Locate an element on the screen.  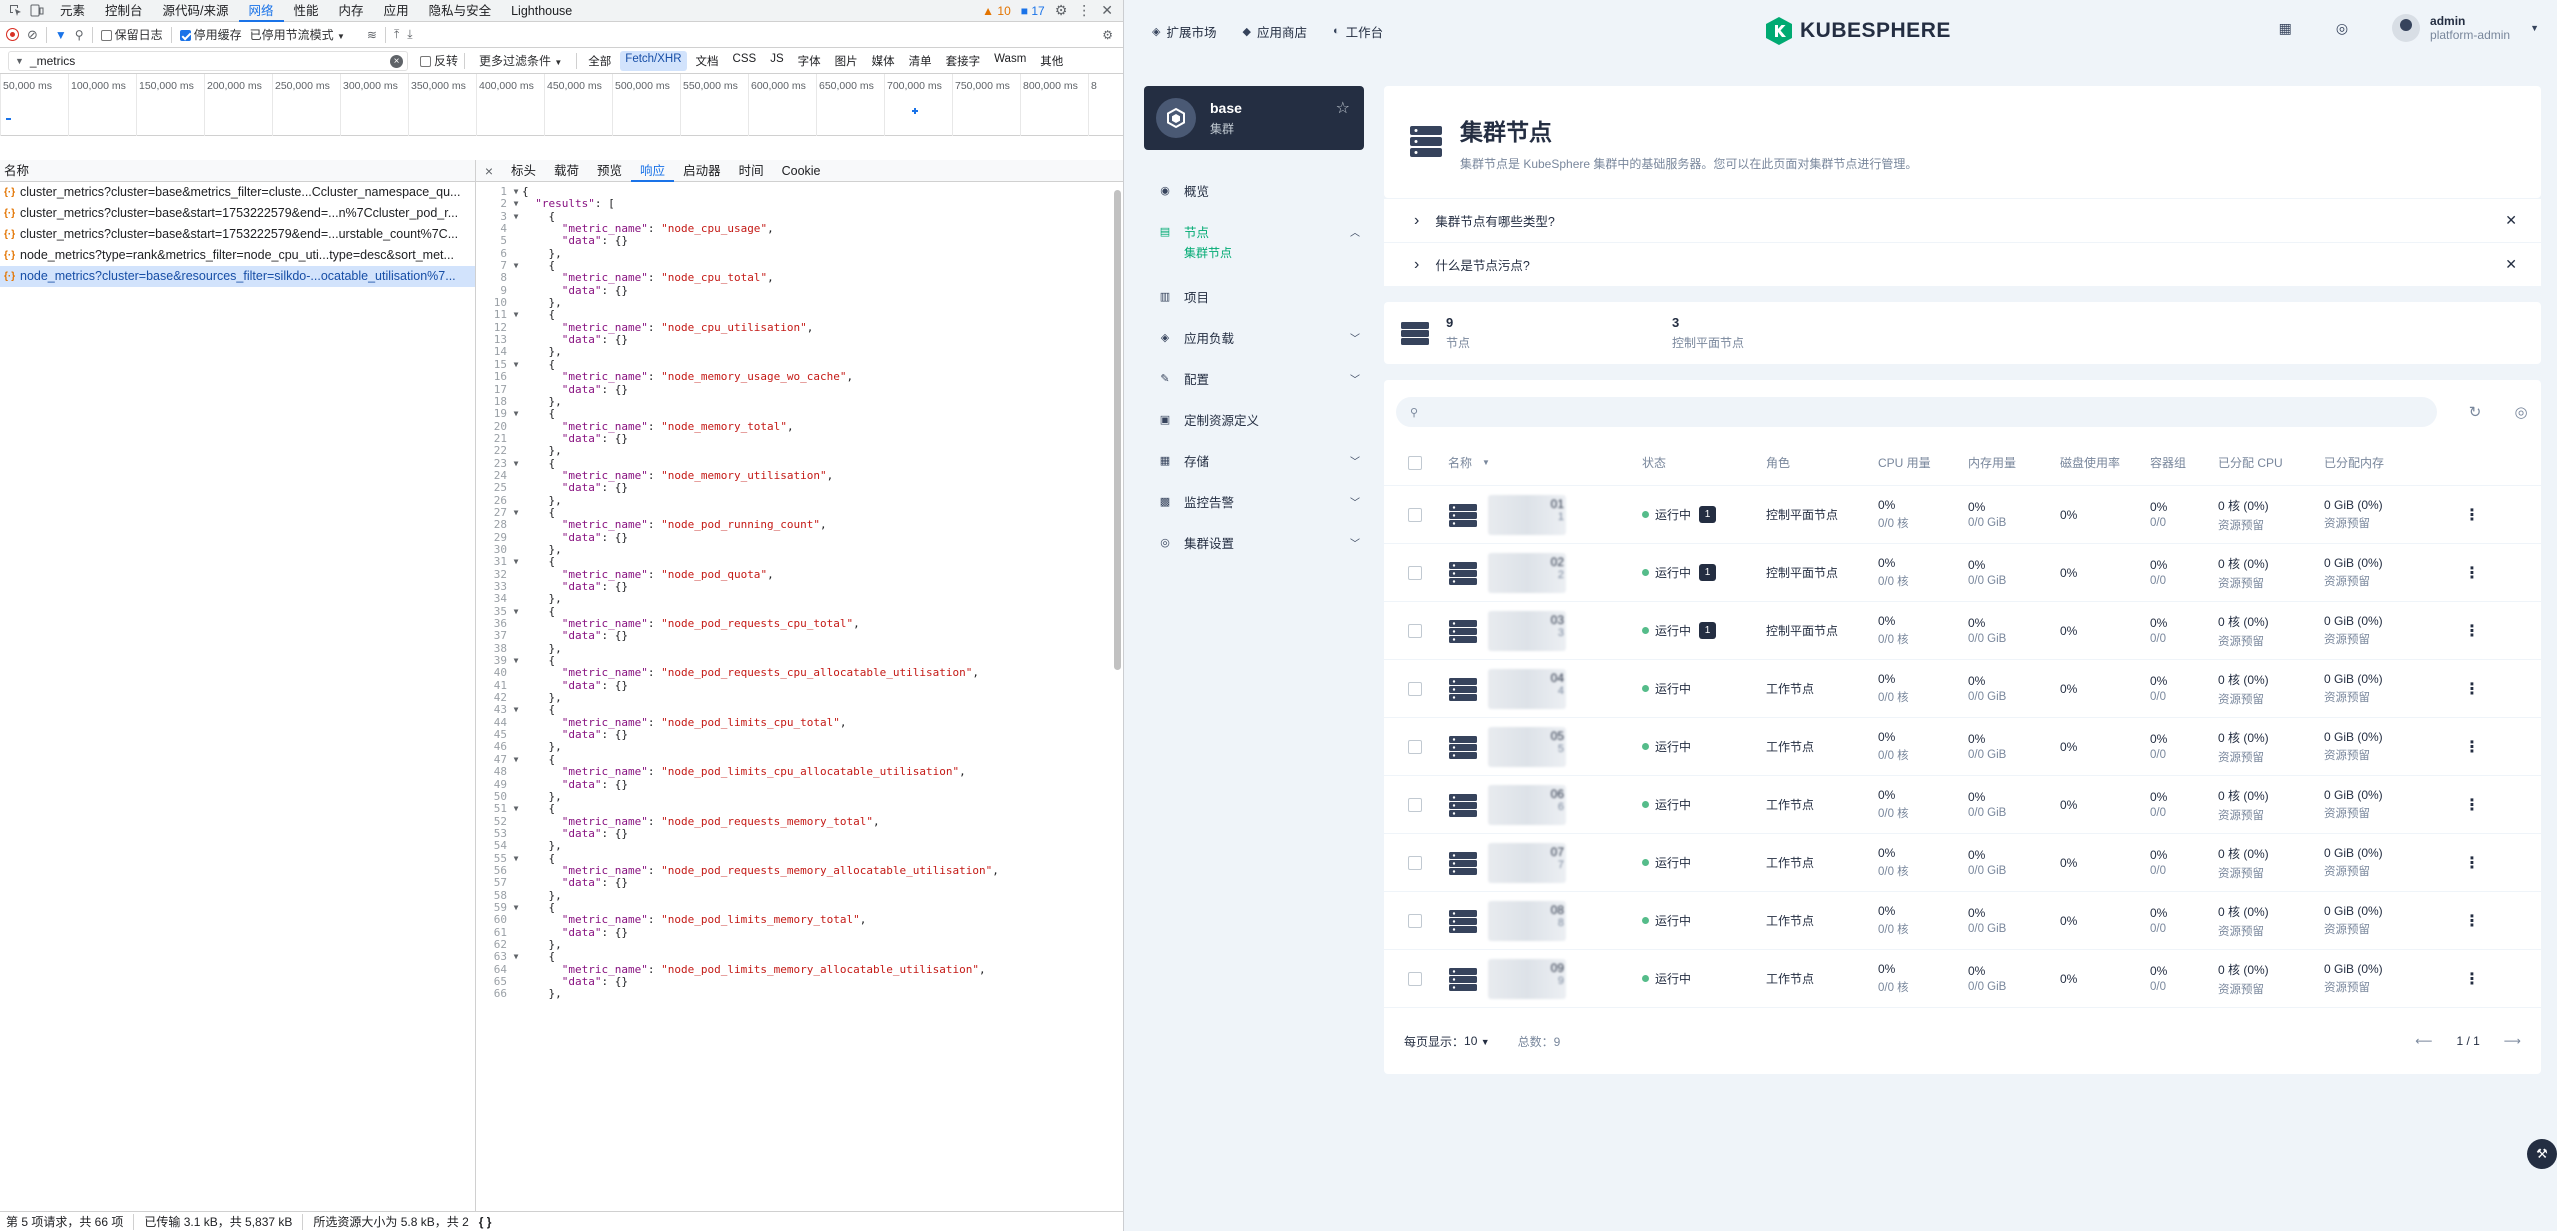
node-name-blurred: 04 4 is located at coordinates (1527, 688).